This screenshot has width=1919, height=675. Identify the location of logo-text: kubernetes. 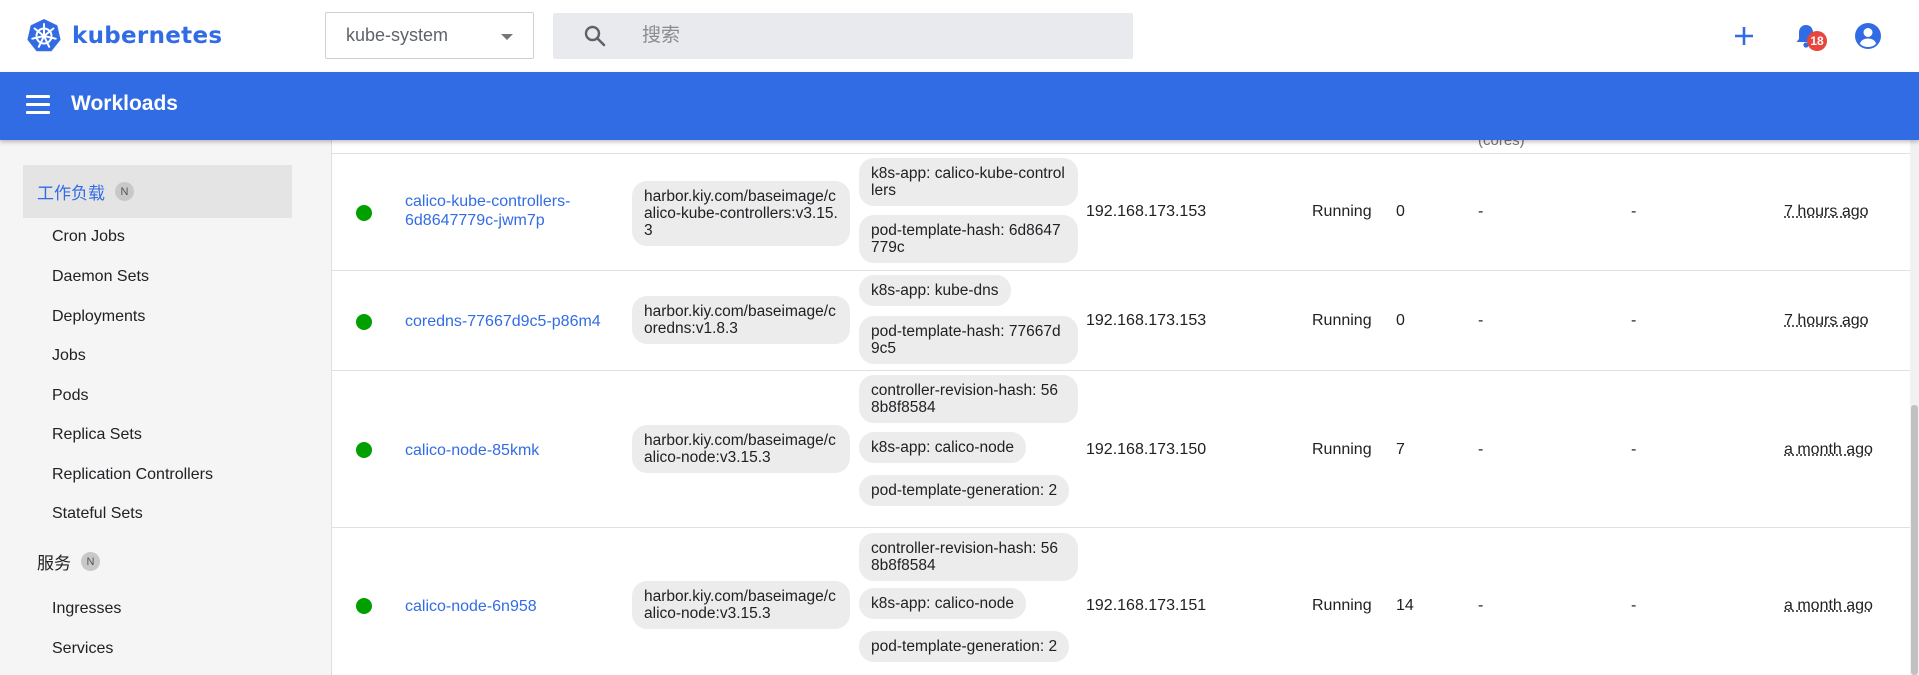
(147, 36).